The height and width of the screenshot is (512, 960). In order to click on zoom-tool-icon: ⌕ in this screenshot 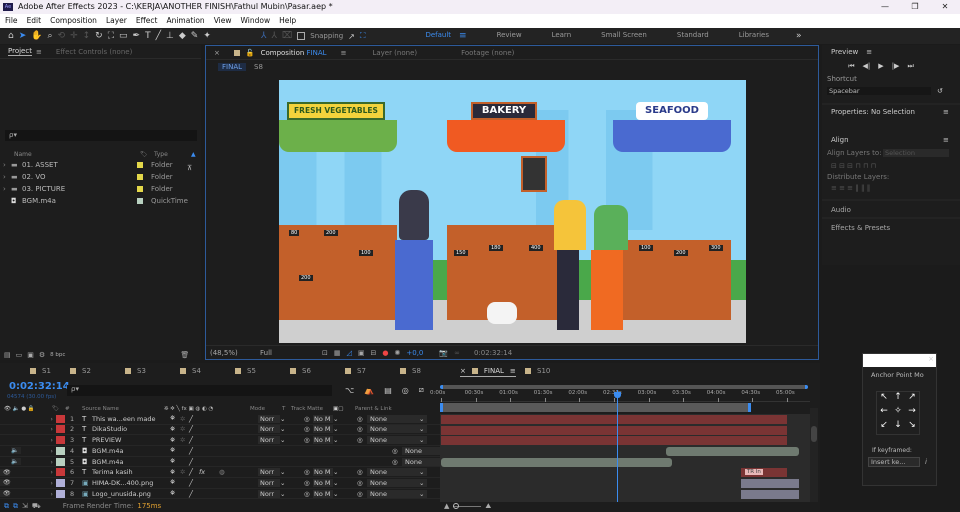, I will do `click(49, 36)`.